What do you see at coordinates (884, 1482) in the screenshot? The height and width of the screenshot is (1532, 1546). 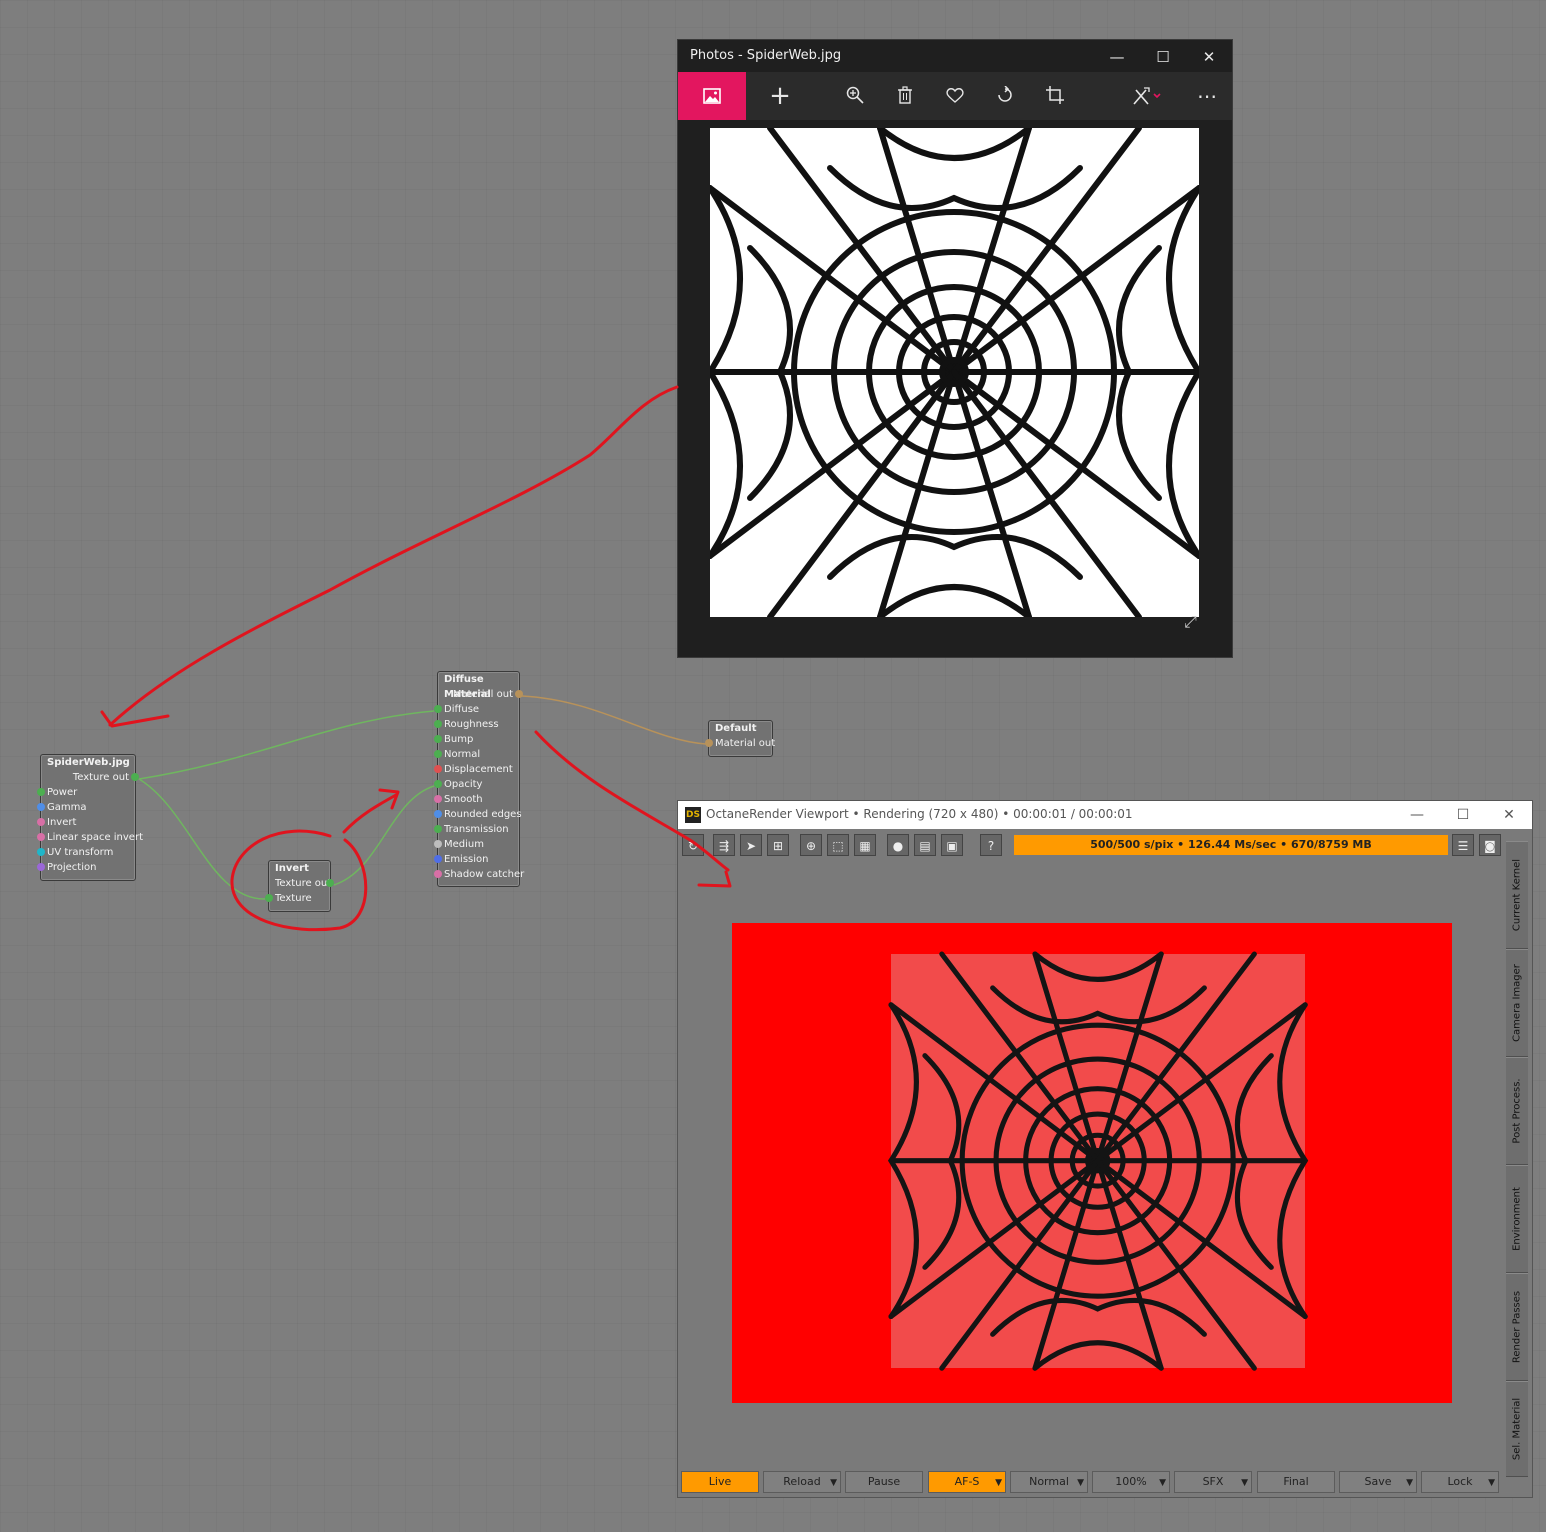 I see `pause-button: Pause` at bounding box center [884, 1482].